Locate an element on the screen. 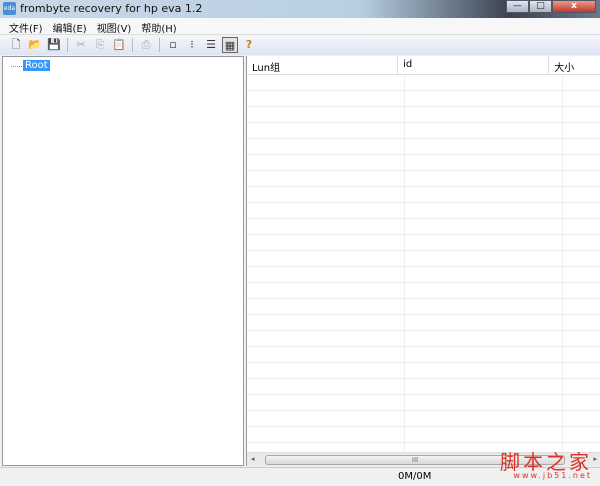 The height and width of the screenshot is (486, 600). list-header: Lun组 id 大小 is located at coordinates (423, 65).